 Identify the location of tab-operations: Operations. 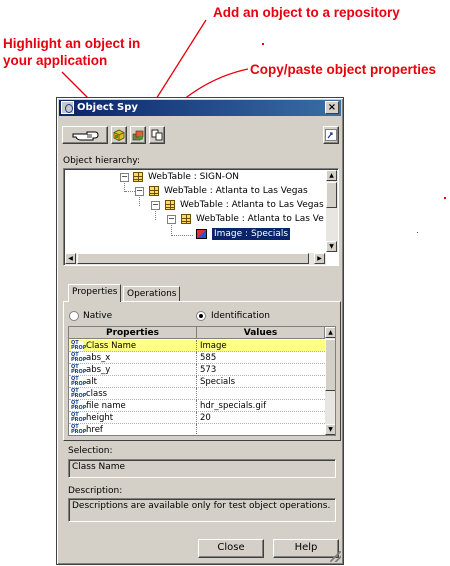
(152, 293).